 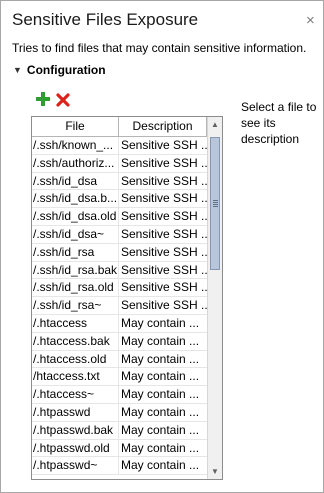 What do you see at coordinates (63, 100) in the screenshot?
I see `x-icon` at bounding box center [63, 100].